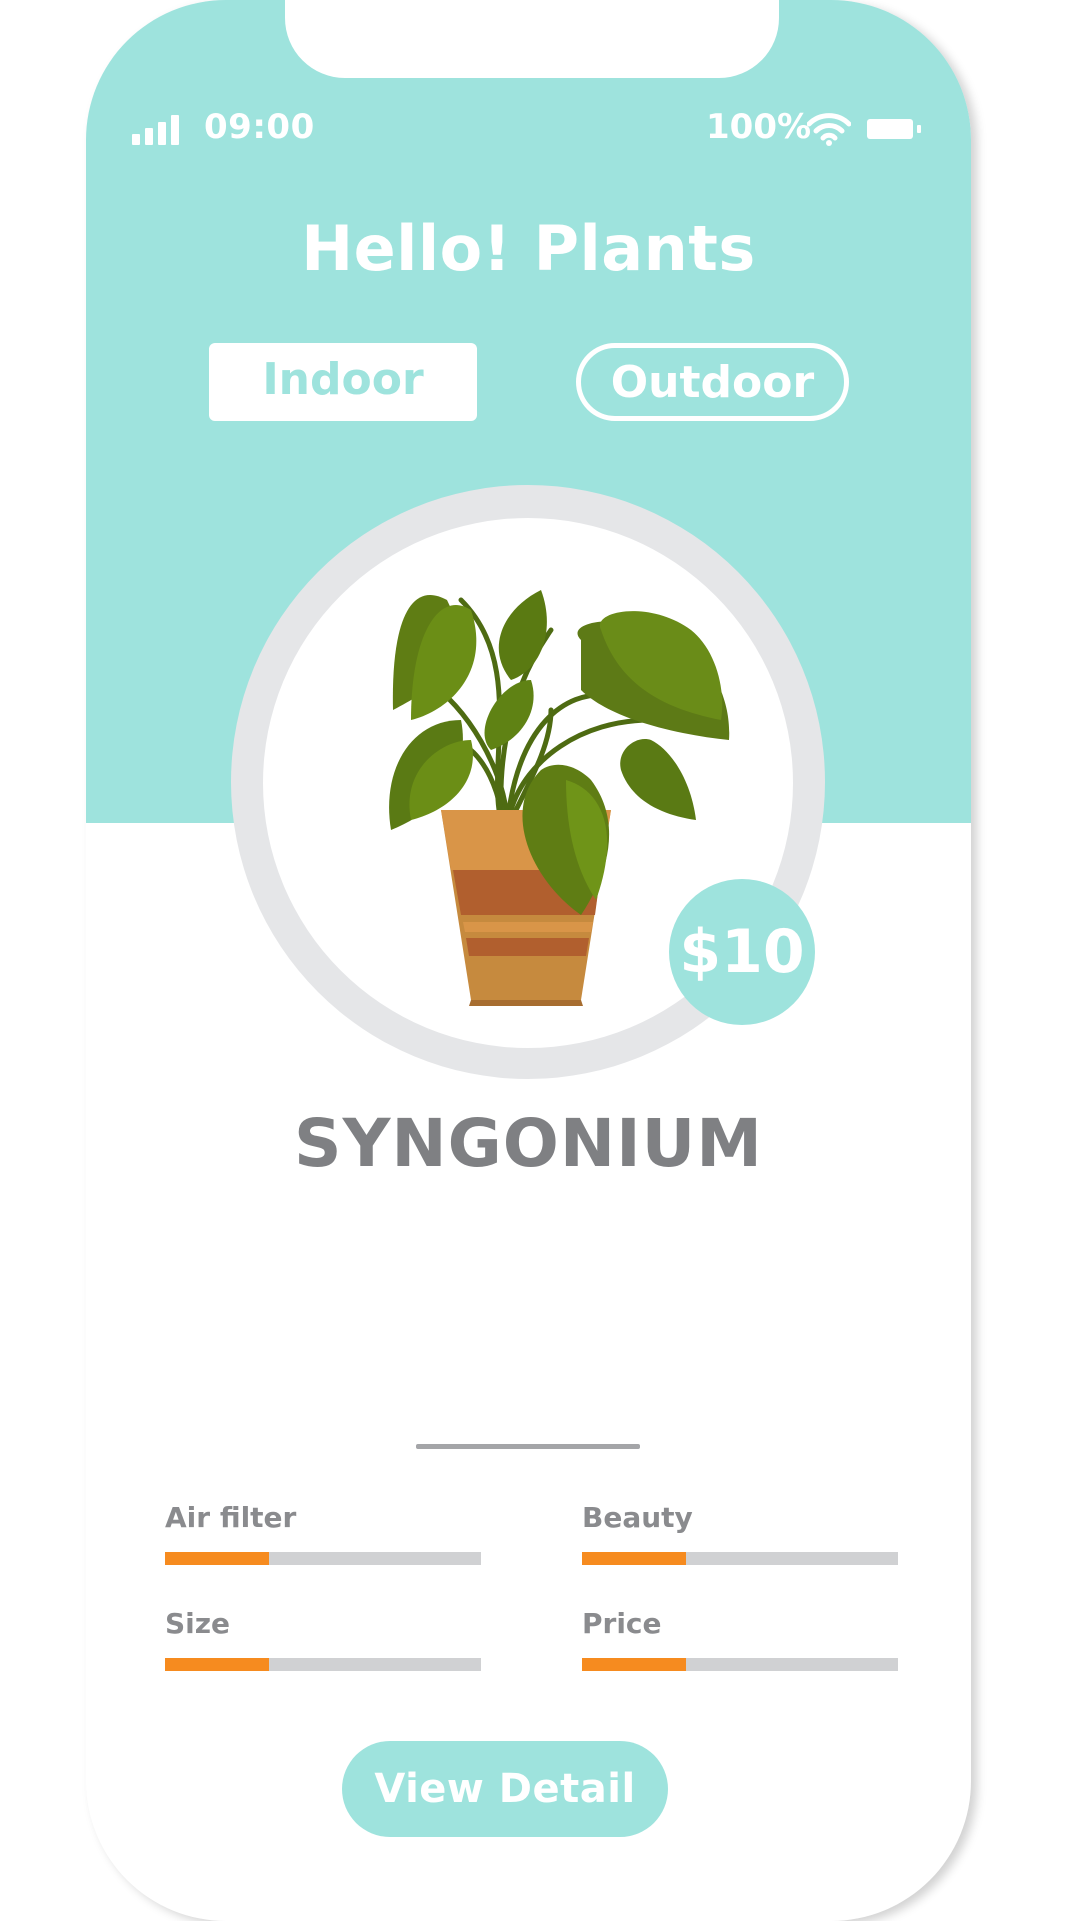  What do you see at coordinates (343, 382) in the screenshot?
I see `tab-indoor: Indoor` at bounding box center [343, 382].